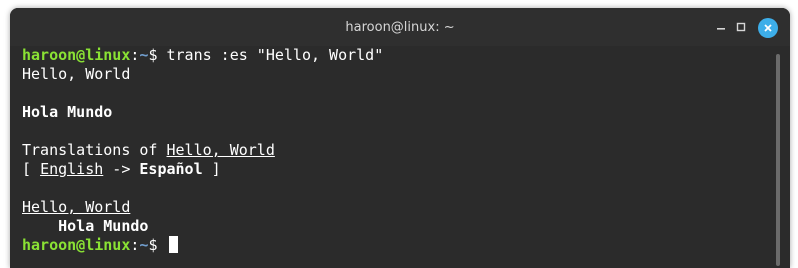  I want to click on close-button, so click(768, 28).